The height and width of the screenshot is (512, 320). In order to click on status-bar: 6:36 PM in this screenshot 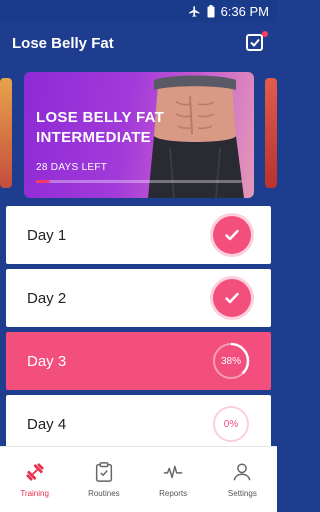, I will do `click(138, 11)`.